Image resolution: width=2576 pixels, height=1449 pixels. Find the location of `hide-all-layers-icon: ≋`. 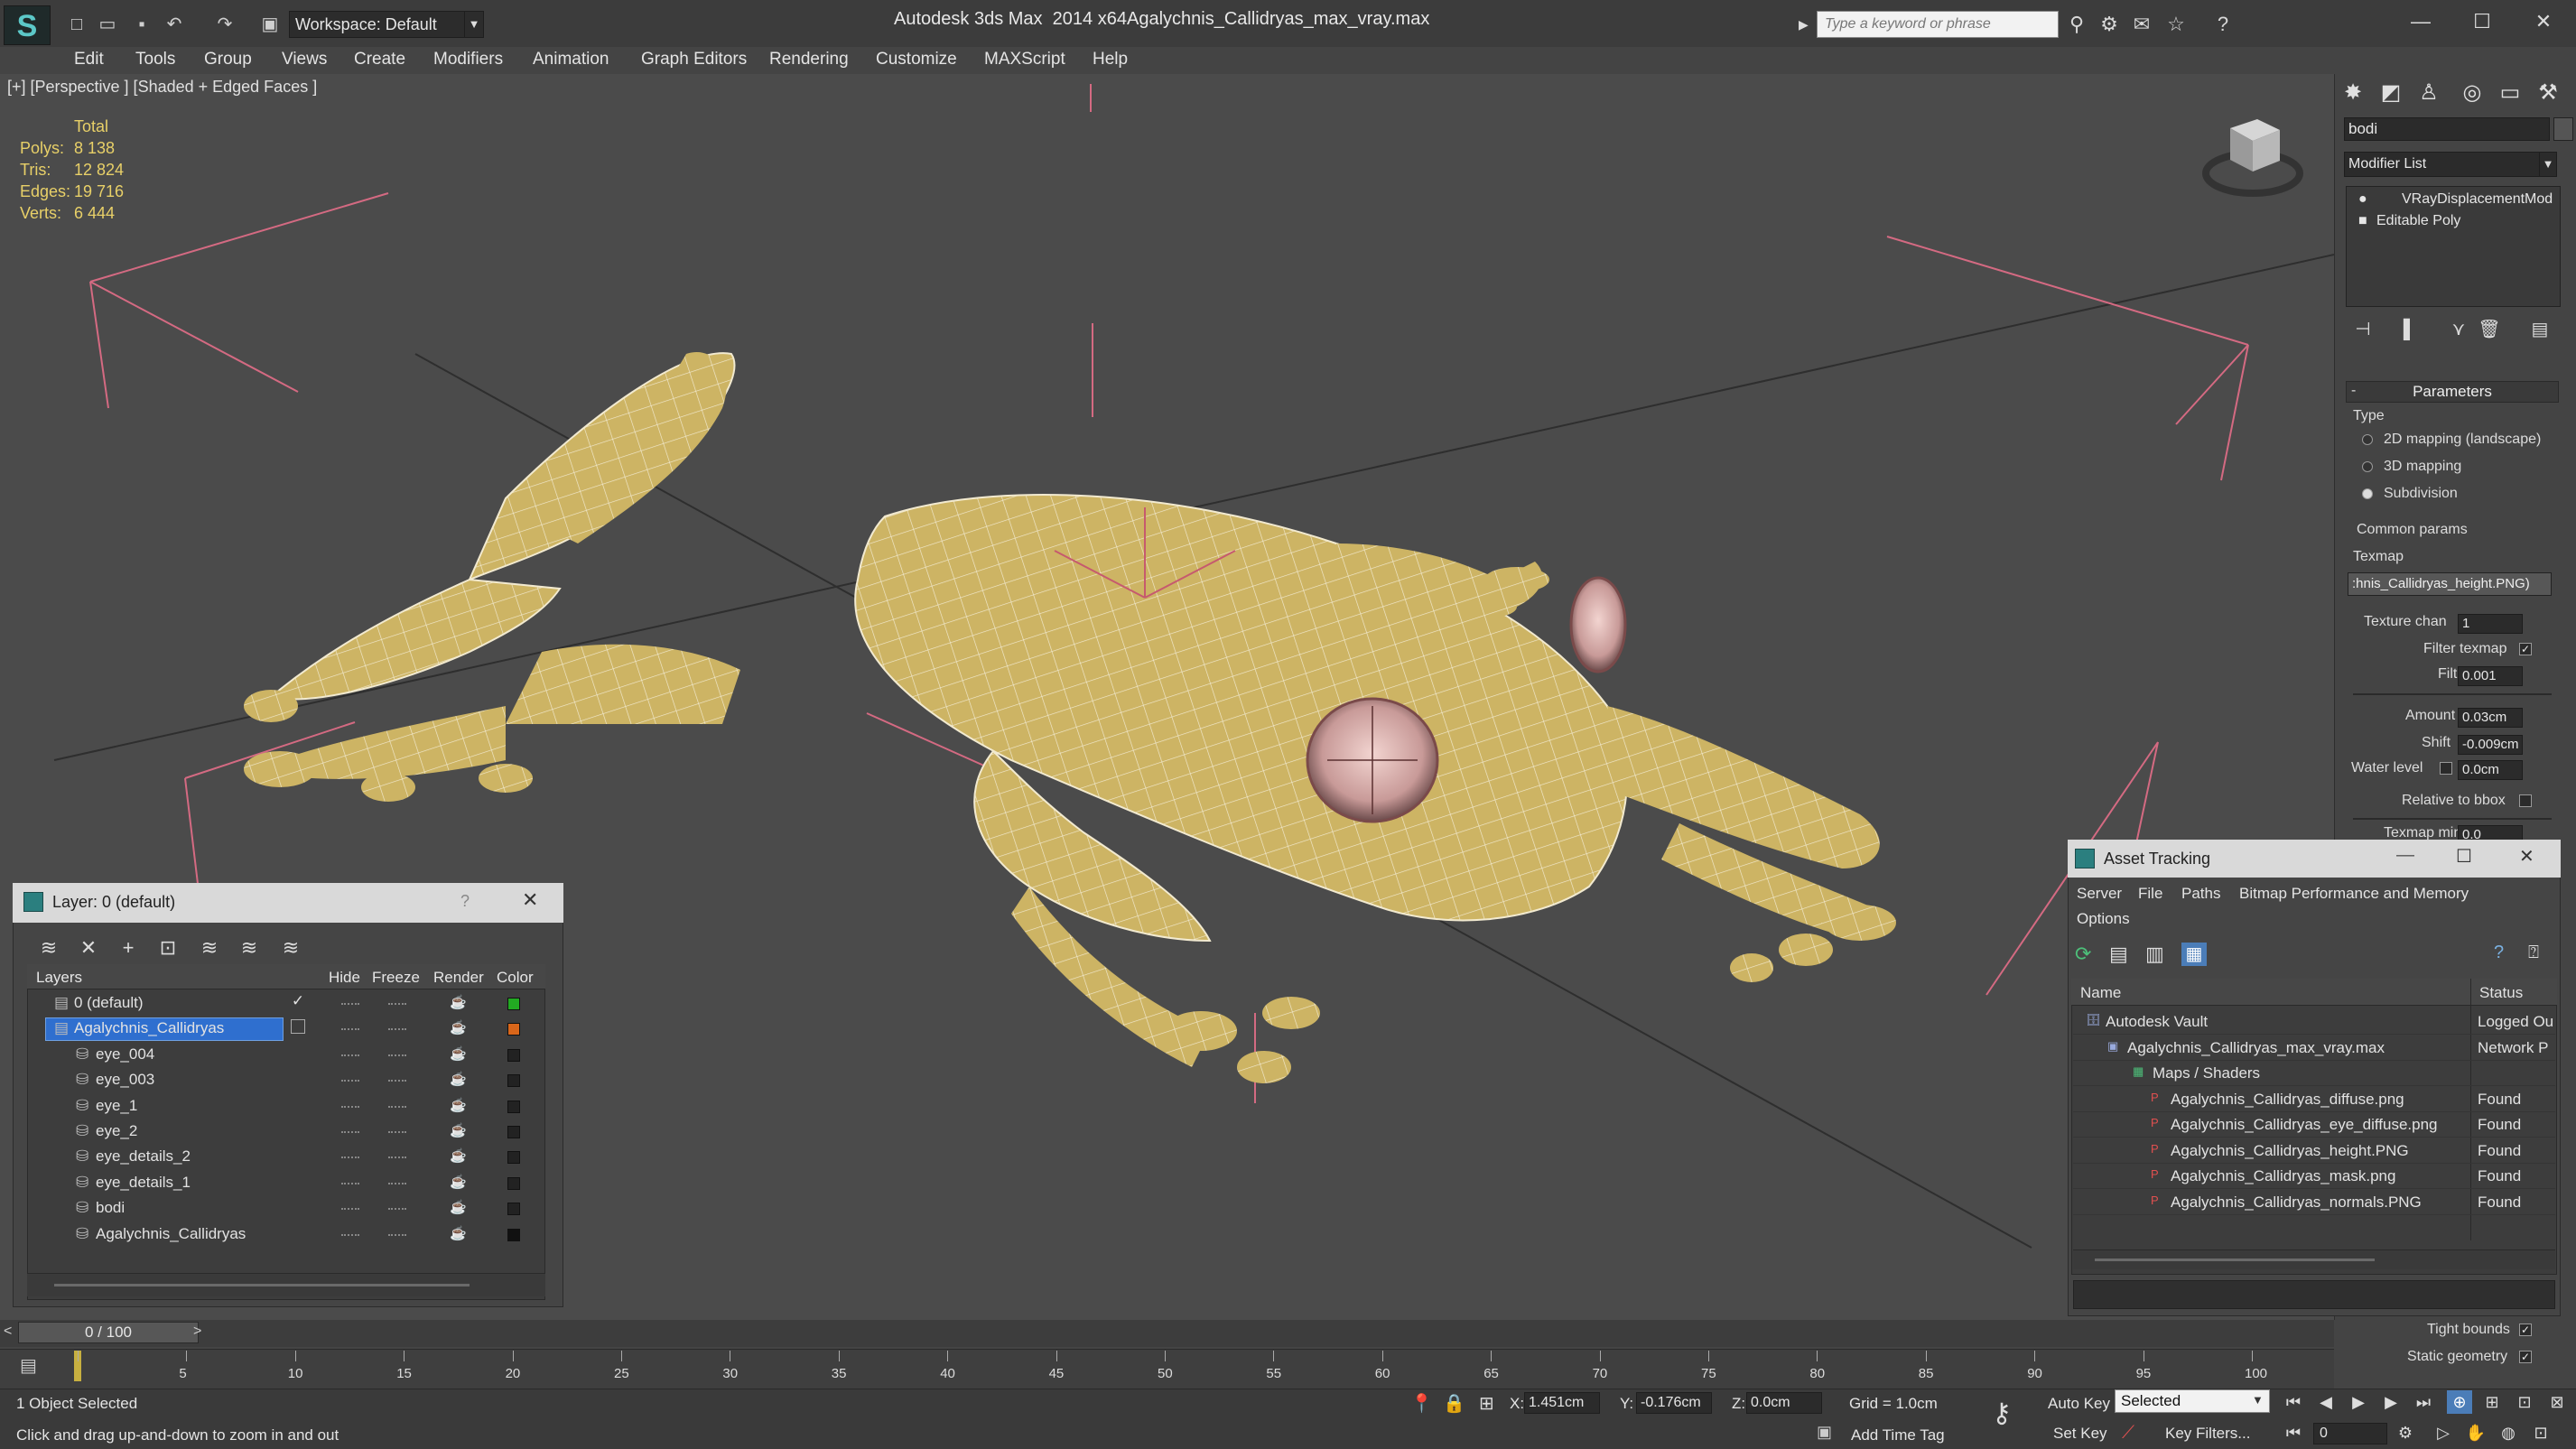

hide-all-layers-icon: ≋ is located at coordinates (249, 948).